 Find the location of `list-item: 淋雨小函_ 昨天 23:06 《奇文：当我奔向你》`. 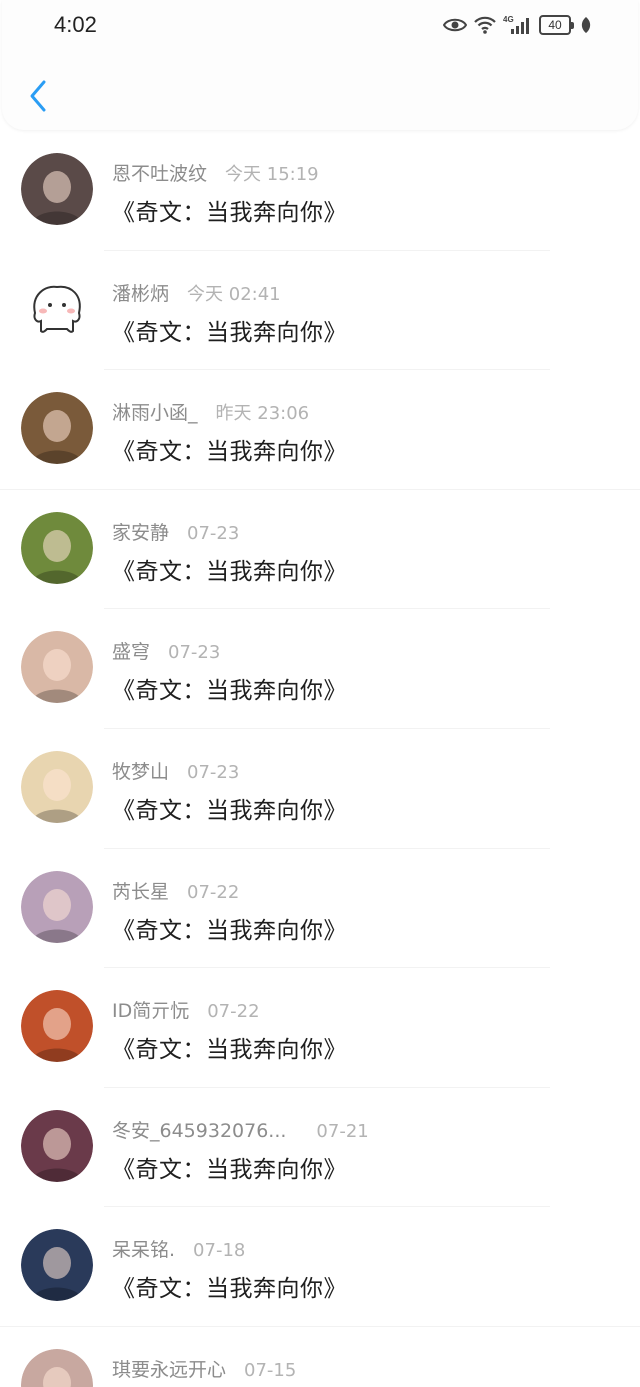

list-item: 淋雨小函_ 昨天 23:06 《奇文：当我奔向你》 is located at coordinates (320, 430).